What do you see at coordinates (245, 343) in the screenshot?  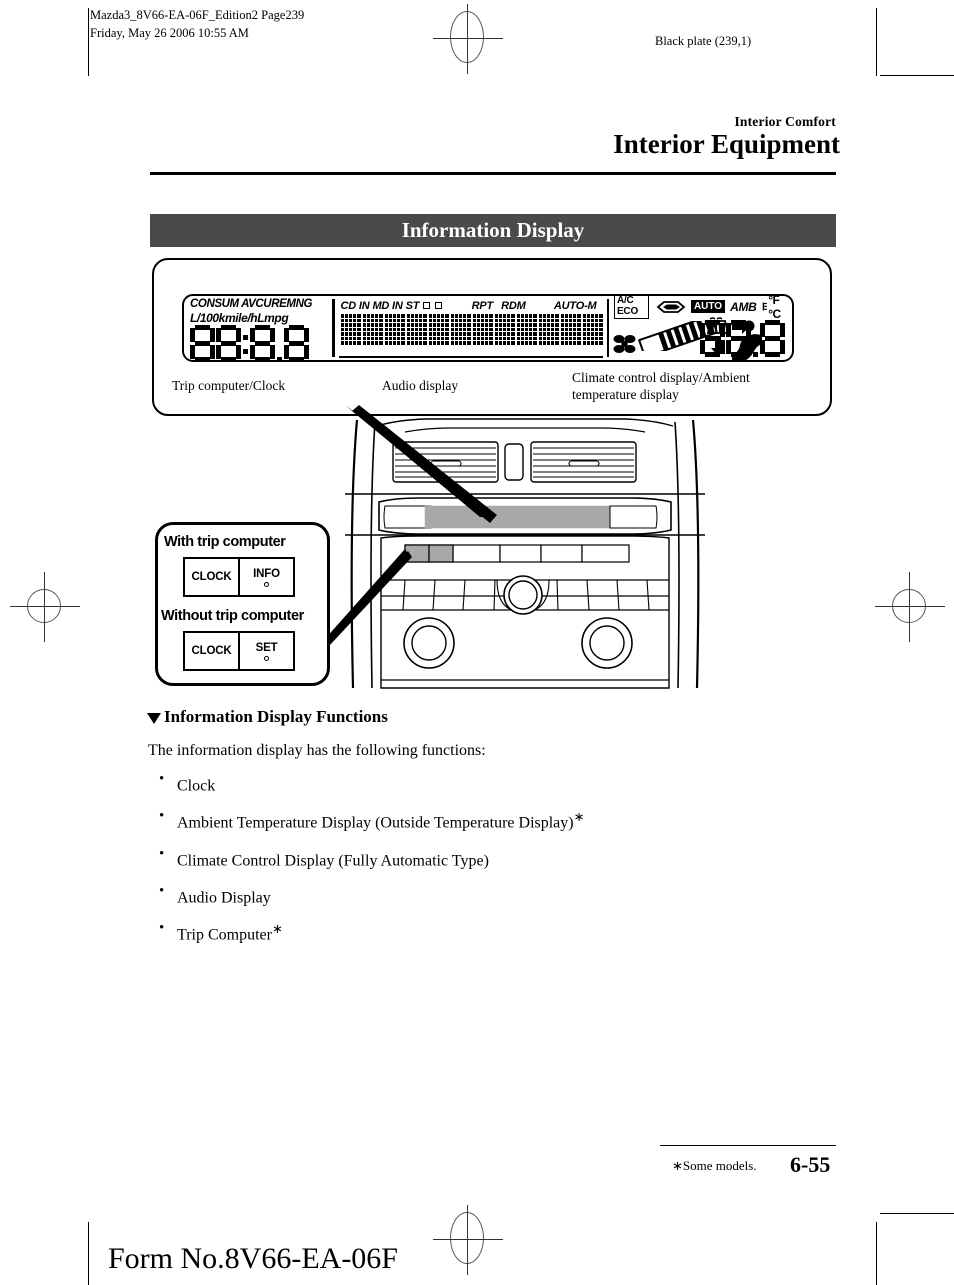 I see `segment-colon` at bounding box center [245, 343].